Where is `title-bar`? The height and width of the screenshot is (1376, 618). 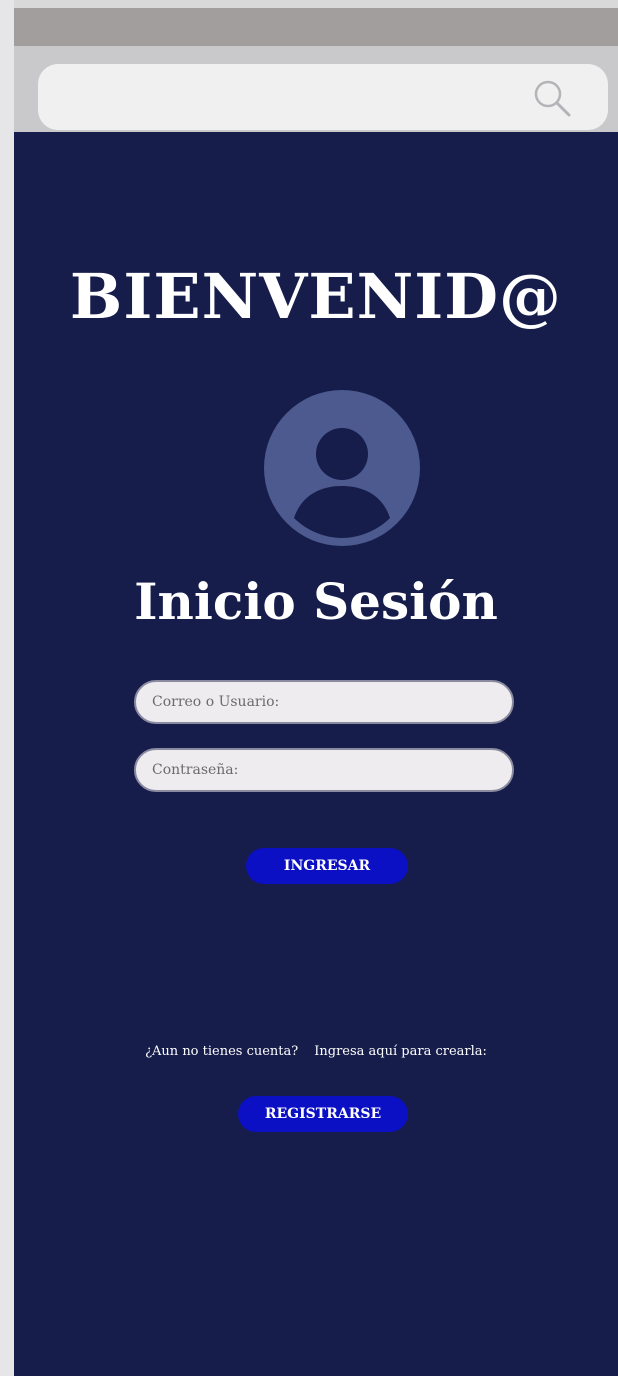 title-bar is located at coordinates (316, 27).